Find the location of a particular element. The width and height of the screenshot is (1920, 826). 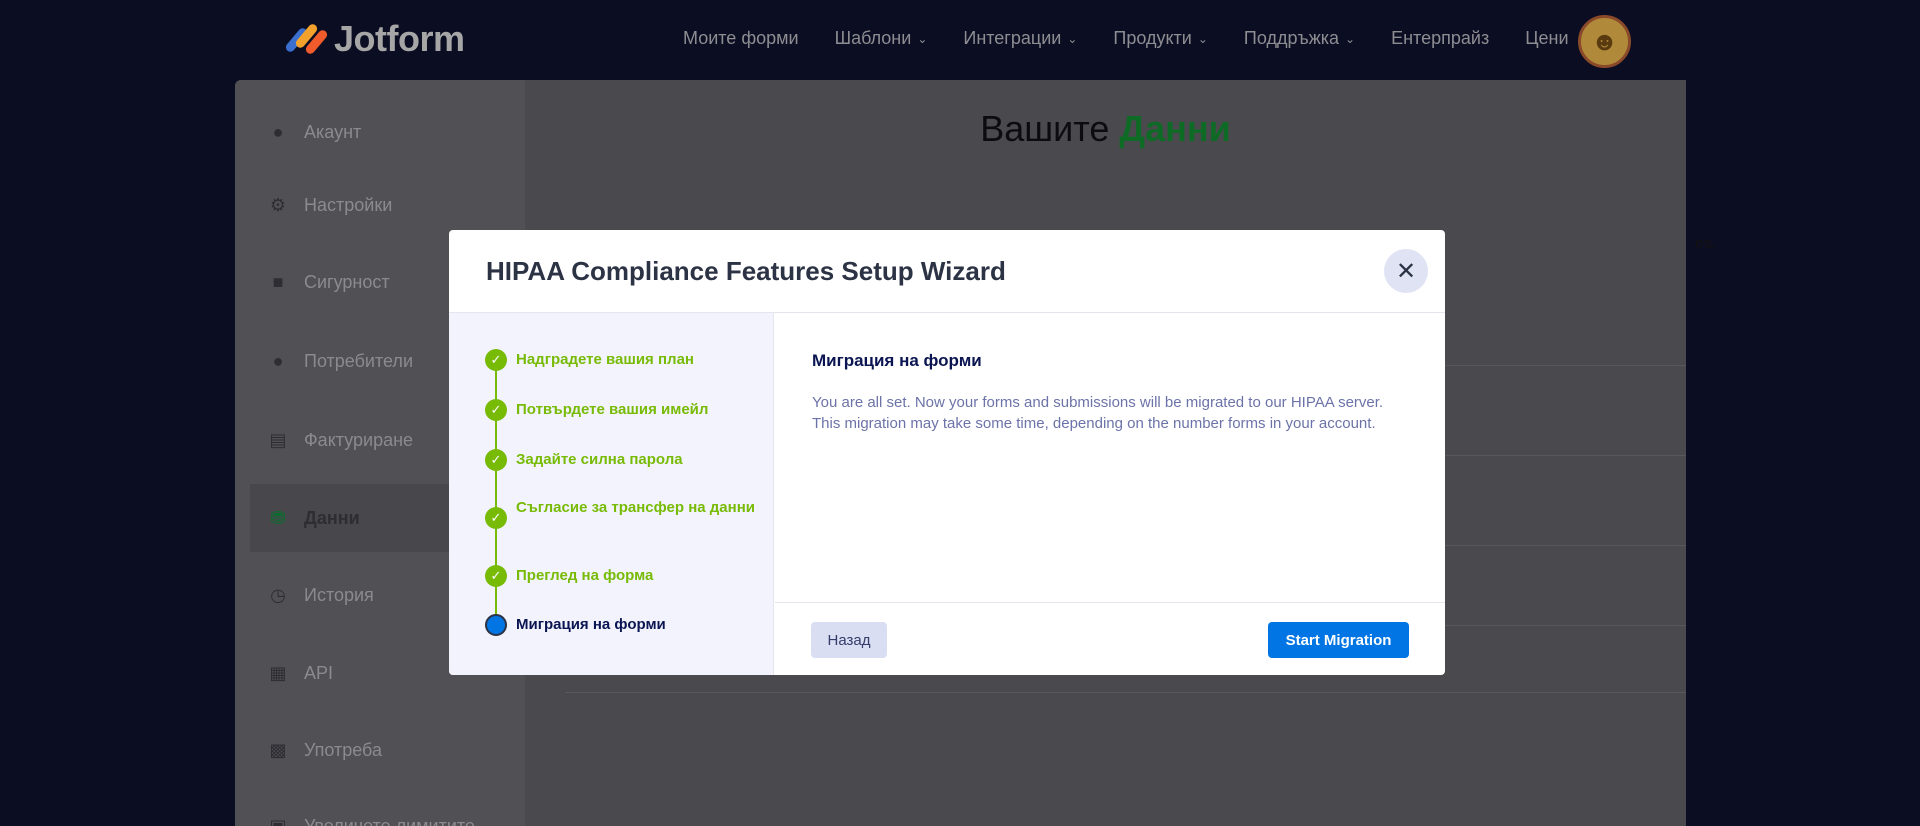

nav-my-forms: Моите форми is located at coordinates (741, 38).